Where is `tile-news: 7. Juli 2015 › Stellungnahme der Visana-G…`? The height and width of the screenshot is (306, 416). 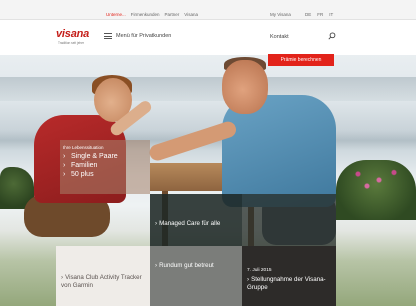
tile-news: 7. Juli 2015 › Stellungnahme der Visana-G… is located at coordinates (289, 276).